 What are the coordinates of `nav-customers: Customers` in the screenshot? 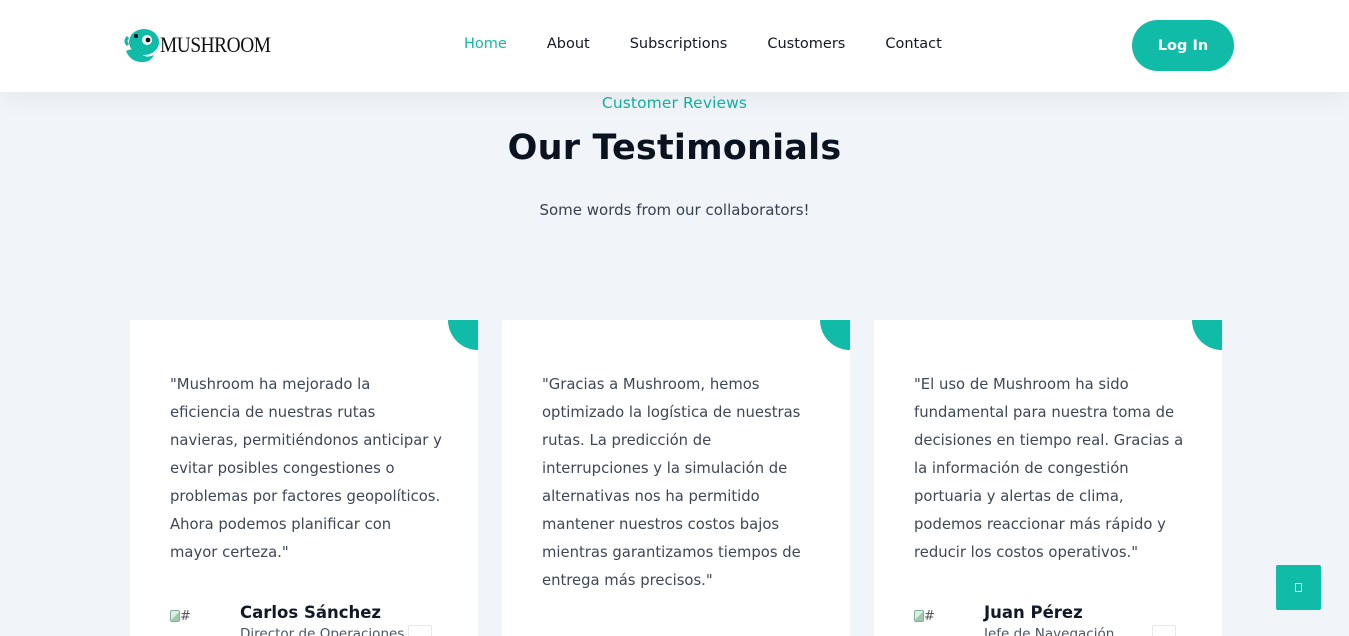 It's located at (806, 44).